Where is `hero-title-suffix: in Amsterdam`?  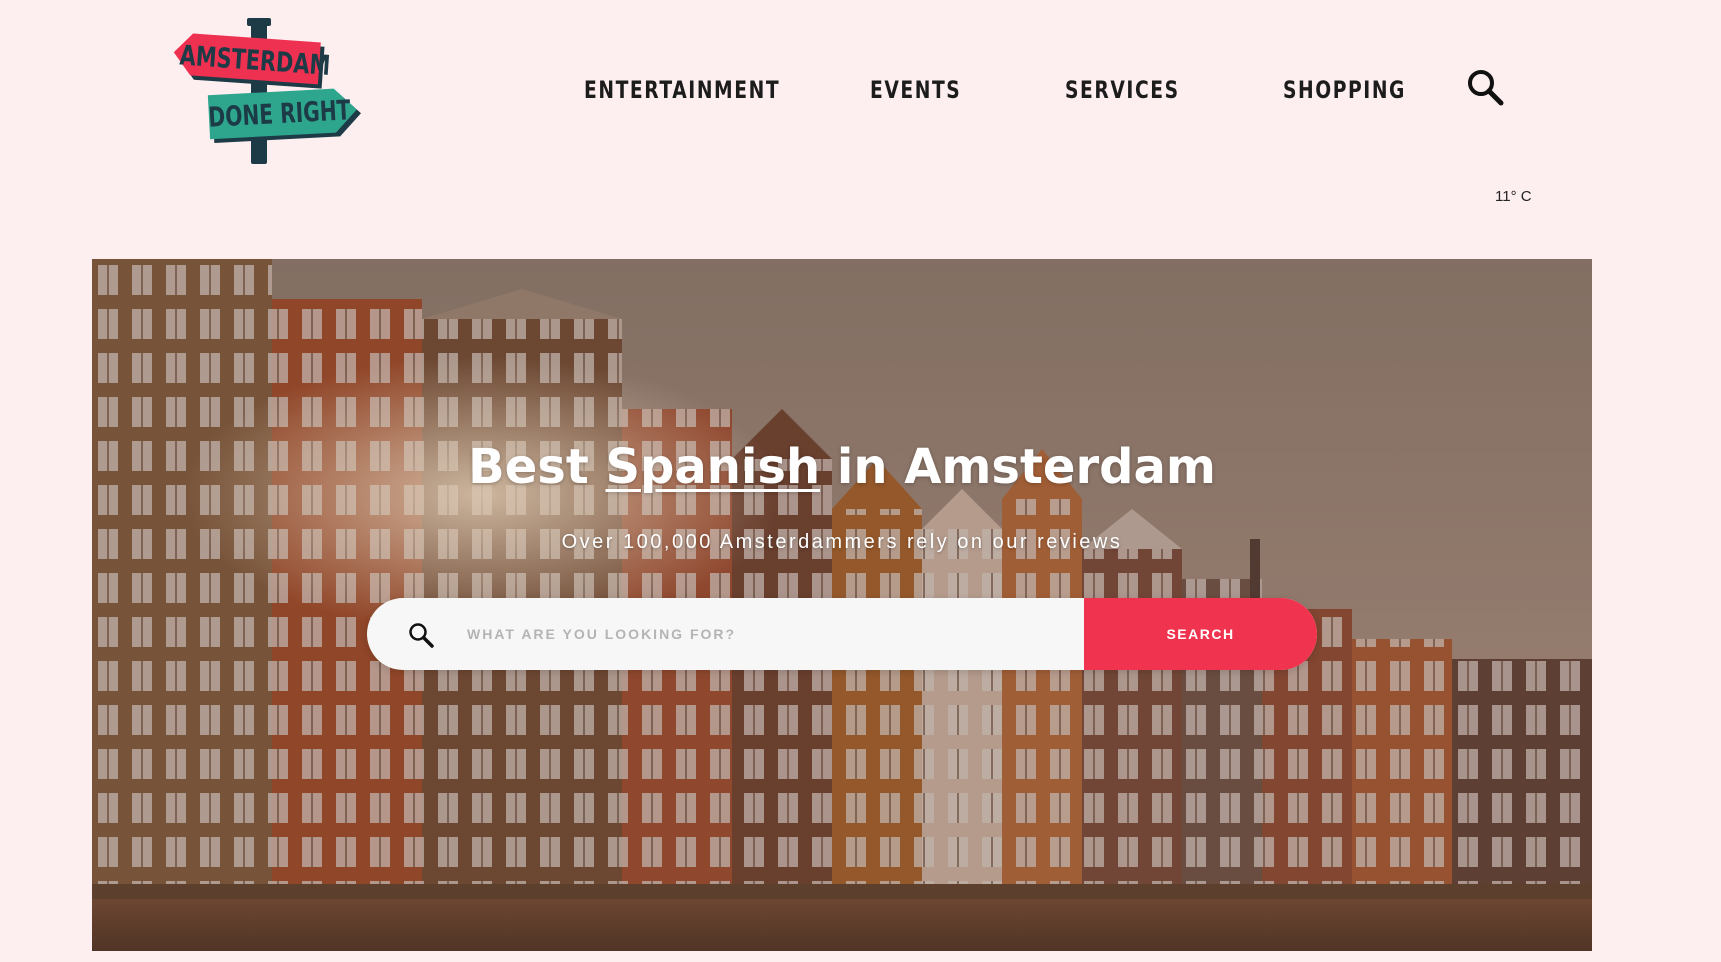 hero-title-suffix: in Amsterdam is located at coordinates (1018, 467).